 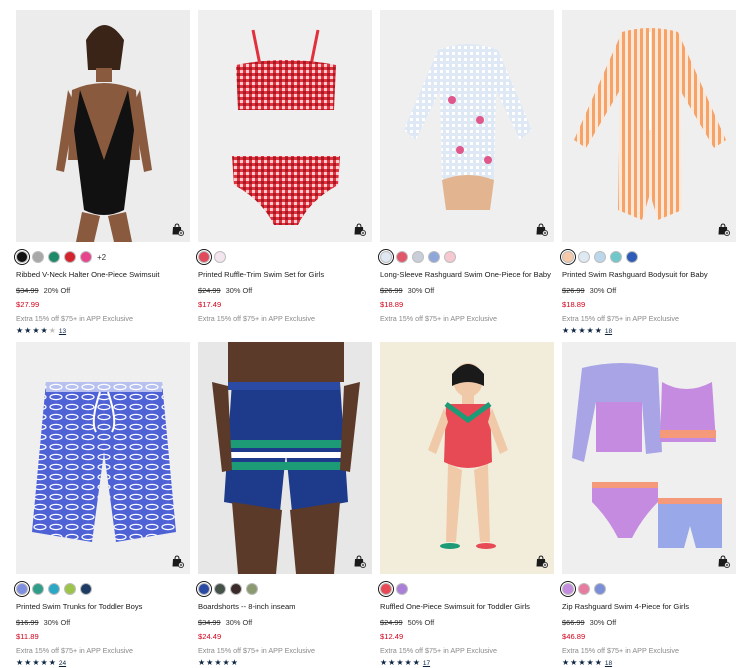 What do you see at coordinates (285, 663) in the screenshot?
I see `rating: ★ ★ ★ ★ ★` at bounding box center [285, 663].